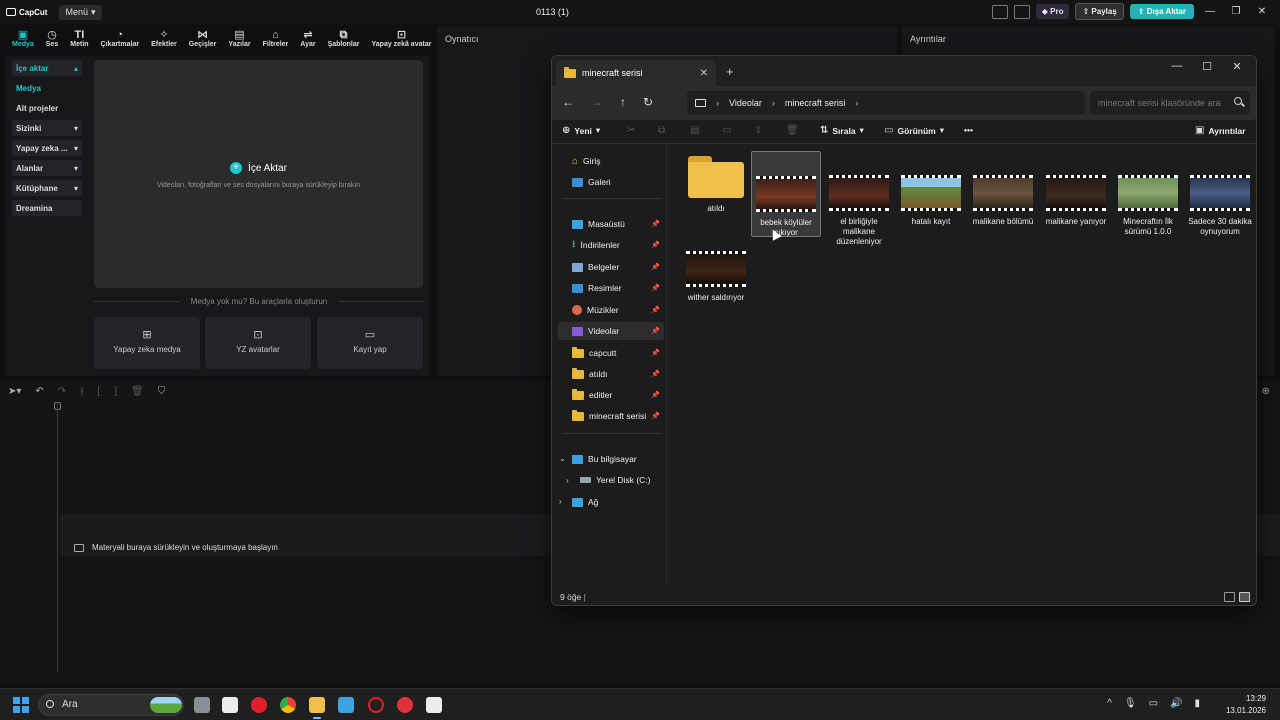 This screenshot has height=720, width=1280. Describe the element at coordinates (726, 130) in the screenshot. I see `rename-icon: ▭` at that location.